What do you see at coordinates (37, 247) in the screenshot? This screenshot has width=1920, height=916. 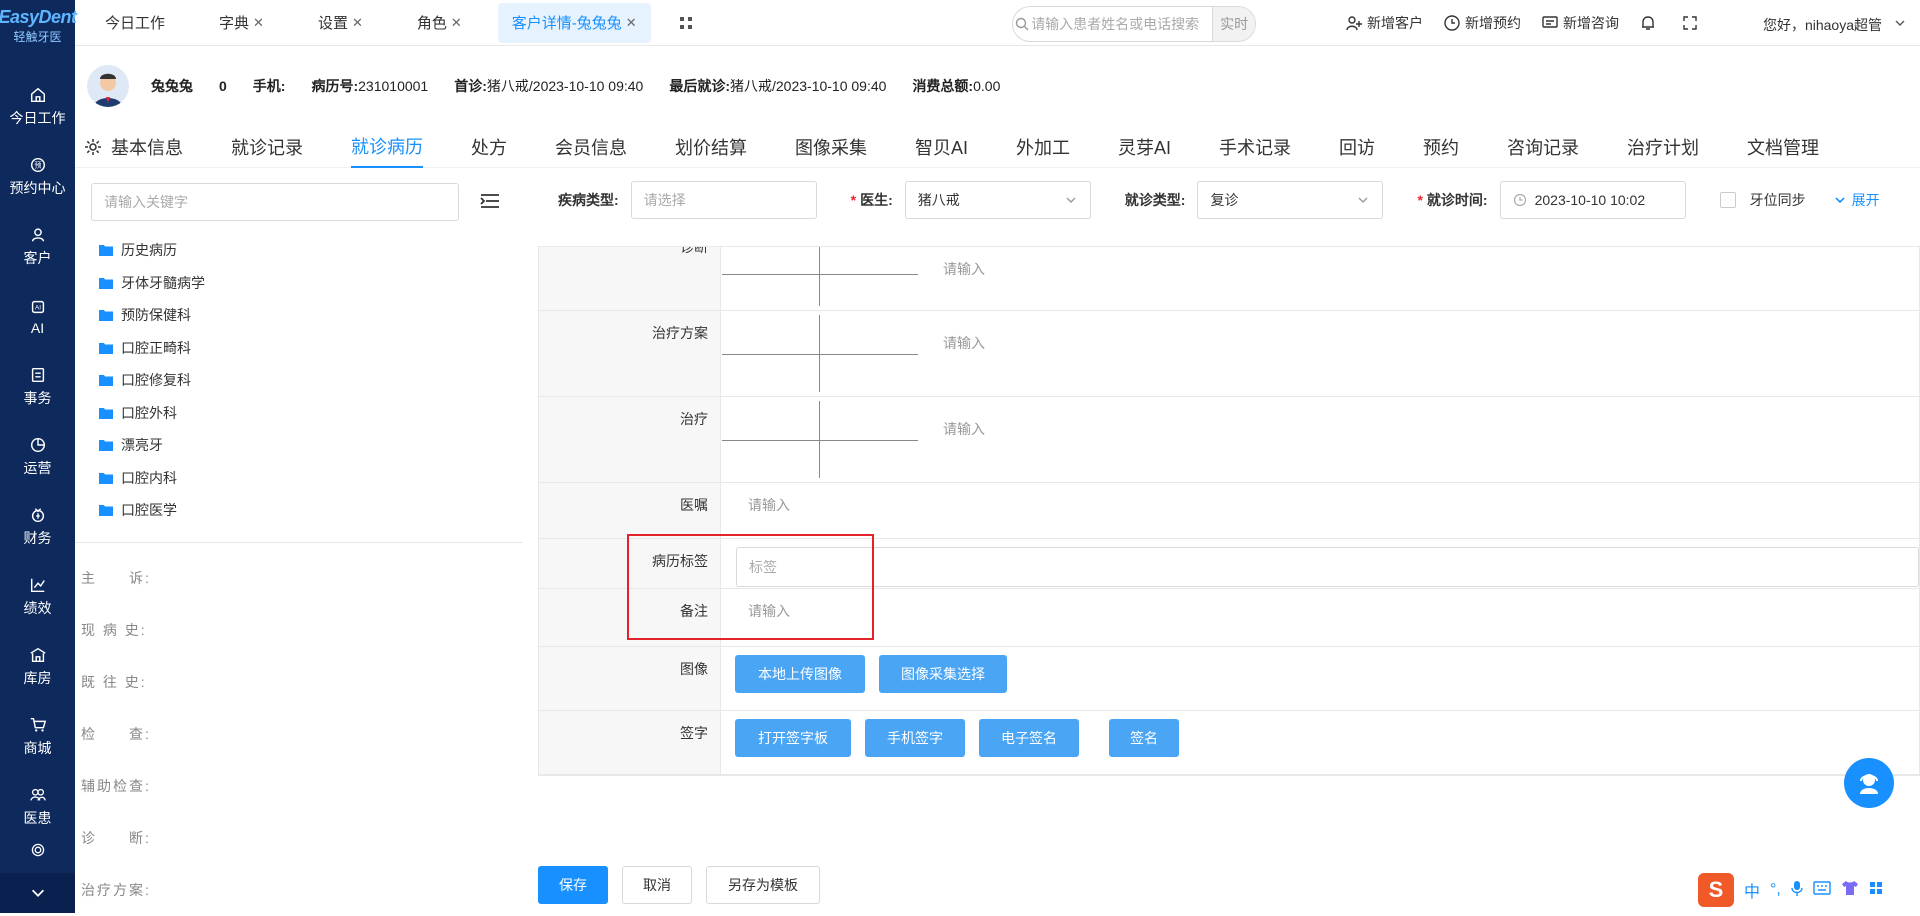 I see `nav-item-customer: 客户` at bounding box center [37, 247].